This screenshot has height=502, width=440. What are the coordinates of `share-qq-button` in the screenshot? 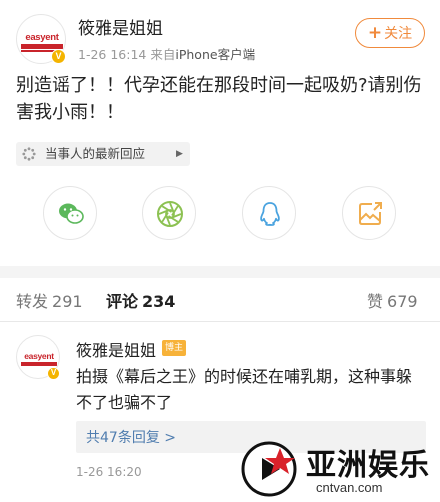 It's located at (269, 213).